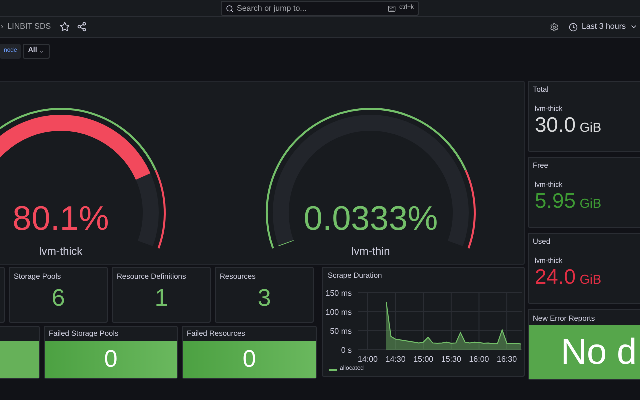  I want to click on stat-value: 6, so click(58, 299).